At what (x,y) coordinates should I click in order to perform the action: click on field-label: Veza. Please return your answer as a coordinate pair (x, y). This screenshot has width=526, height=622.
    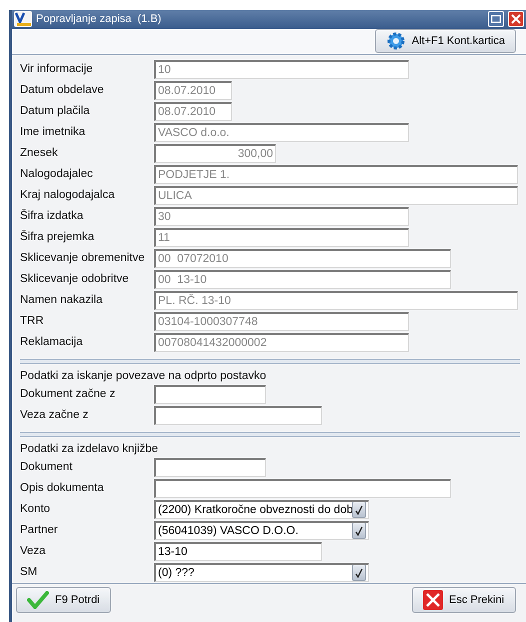
    Looking at the image, I should click on (33, 551).